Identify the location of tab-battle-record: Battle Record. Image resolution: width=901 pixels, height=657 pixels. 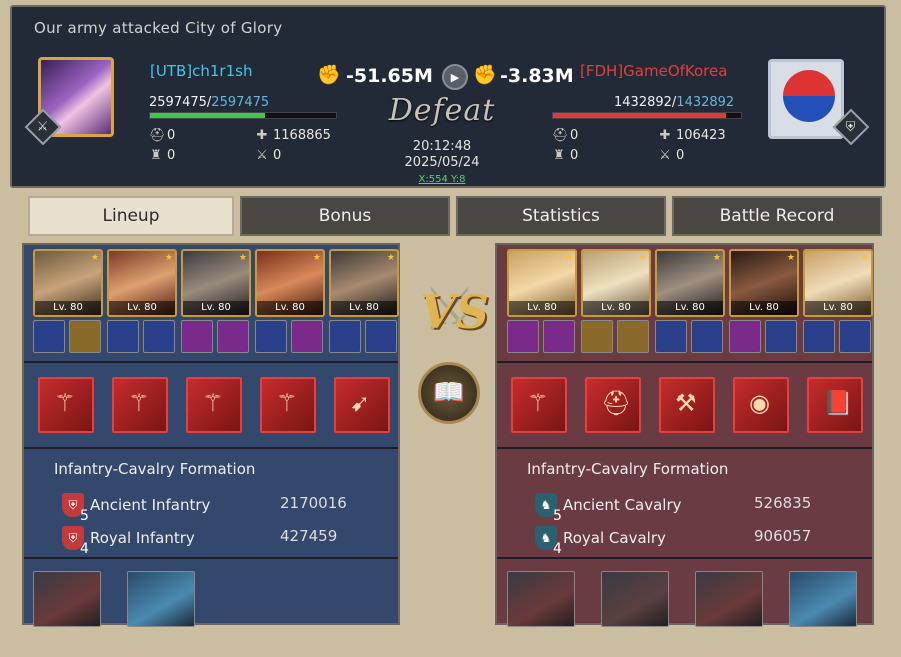
(777, 216).